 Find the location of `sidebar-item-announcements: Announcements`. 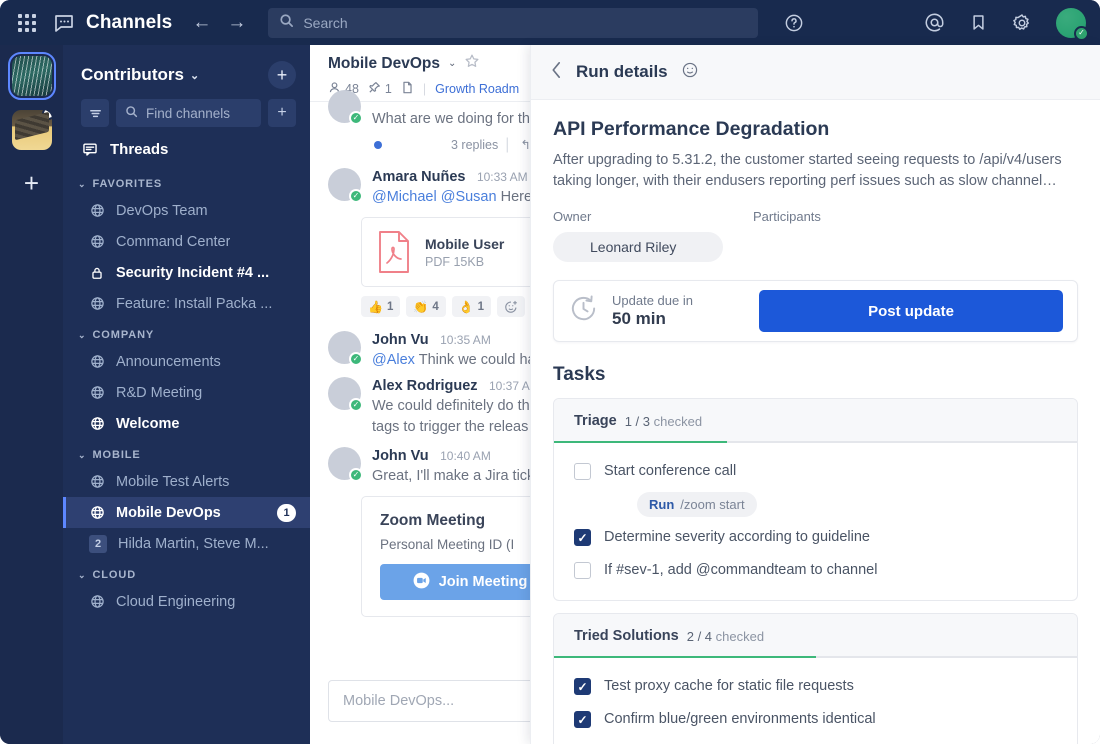

sidebar-item-announcements: Announcements is located at coordinates (186, 361).